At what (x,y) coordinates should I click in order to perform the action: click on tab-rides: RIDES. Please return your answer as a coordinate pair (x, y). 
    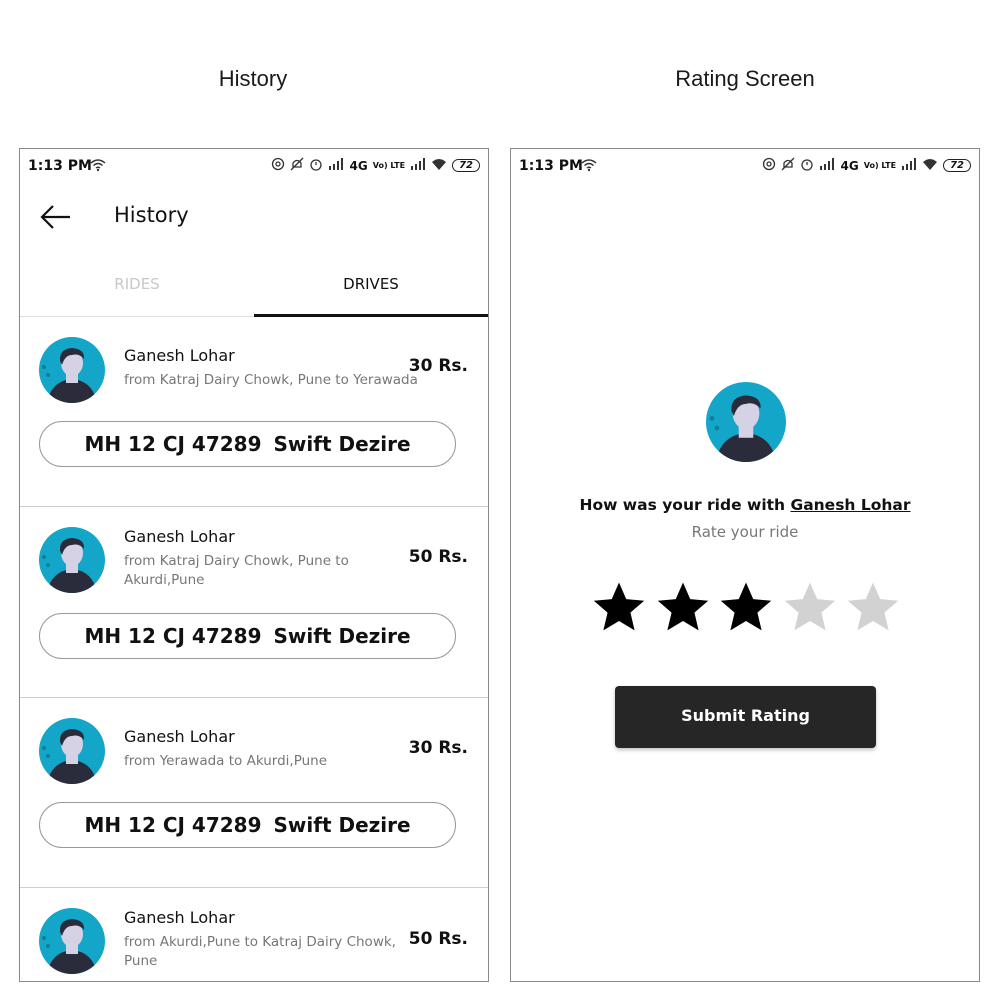
    Looking at the image, I should click on (137, 292).